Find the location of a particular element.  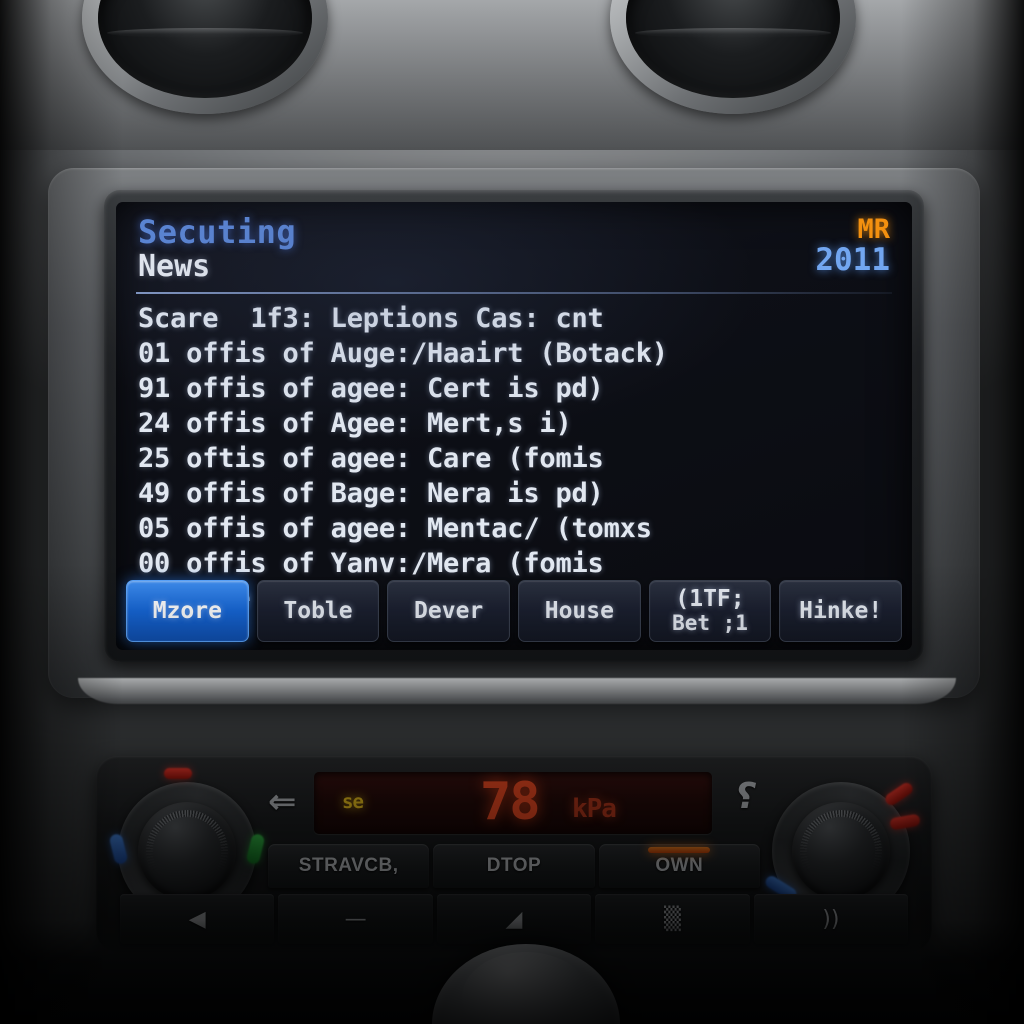

softkey-dever: Dever is located at coordinates (449, 611).